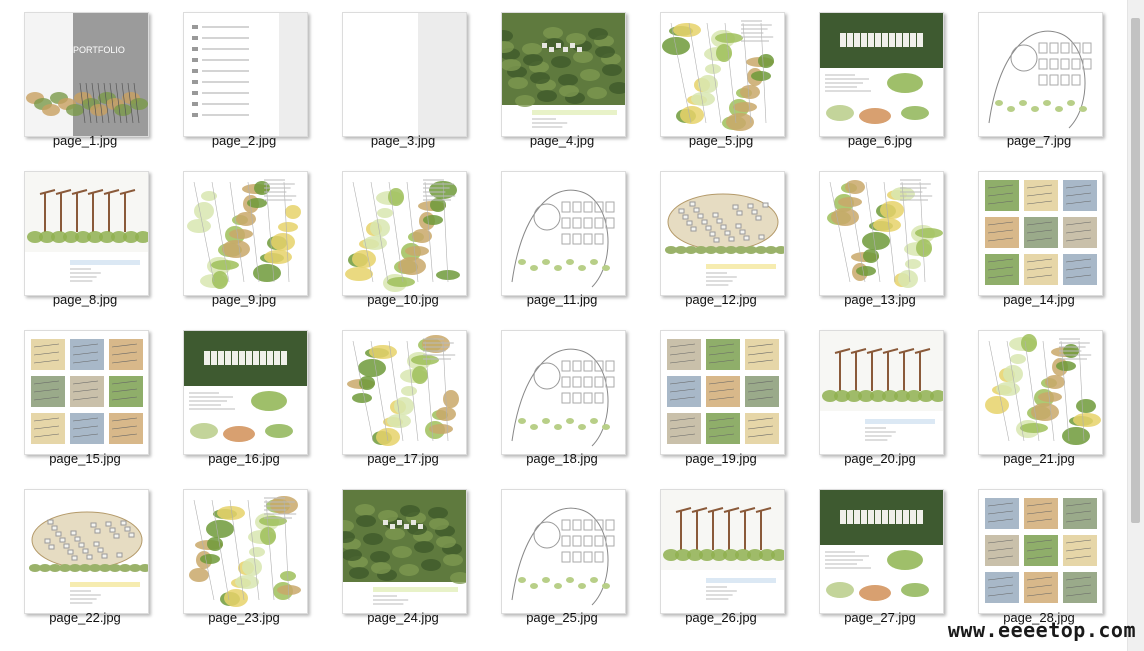 This screenshot has height=651, width=1144. Describe the element at coordinates (721, 299) in the screenshot. I see `file-name-label: page_12.jpg` at that location.